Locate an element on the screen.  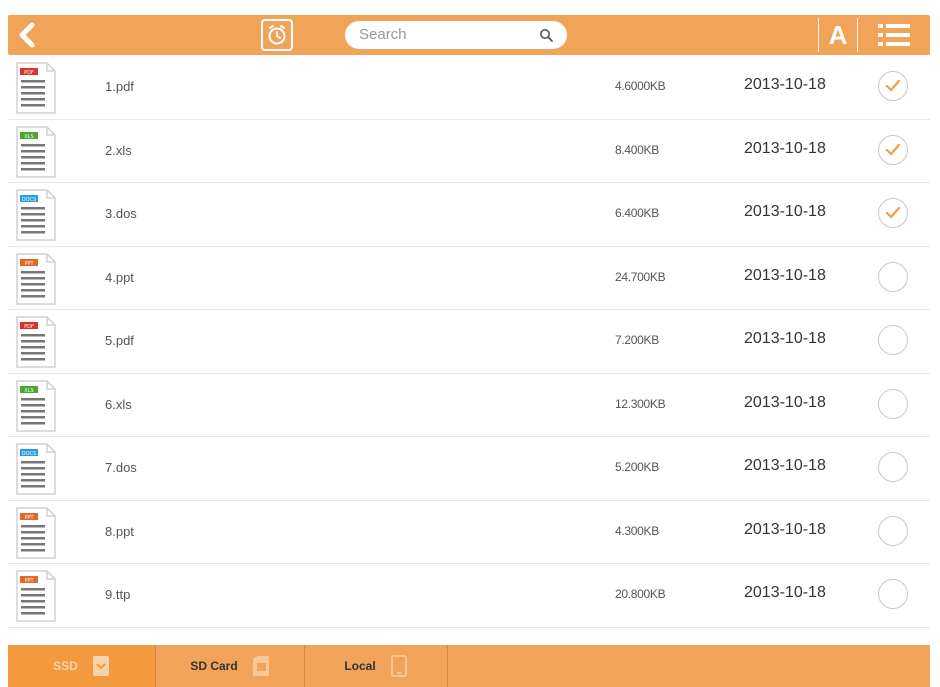
tab-local-label: Local is located at coordinates (360, 666).